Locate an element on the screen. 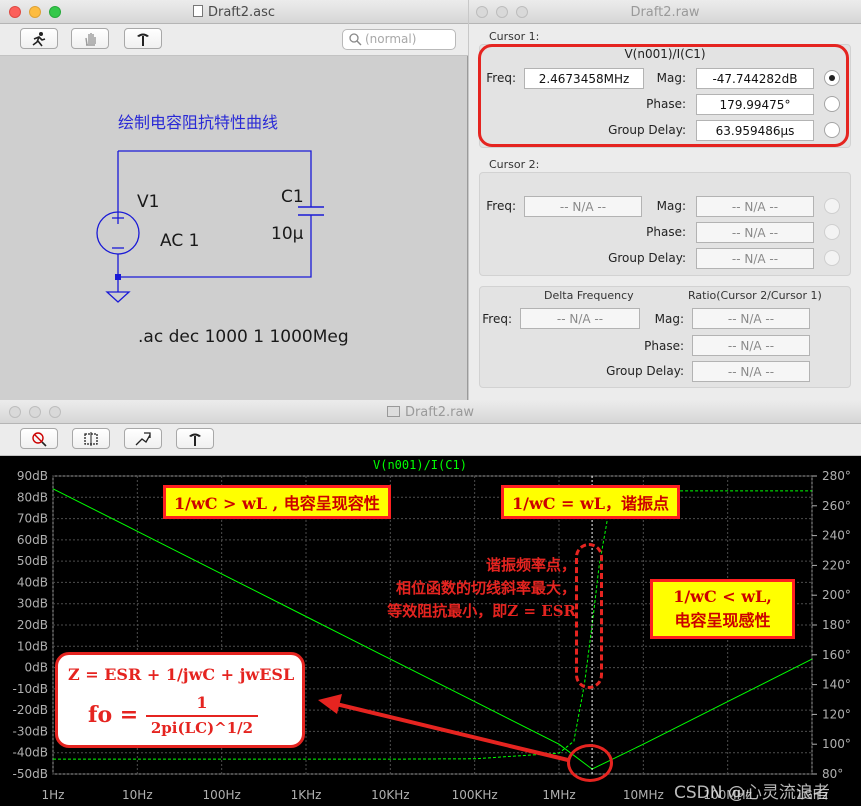 The height and width of the screenshot is (806, 861). run-button is located at coordinates (39, 38).